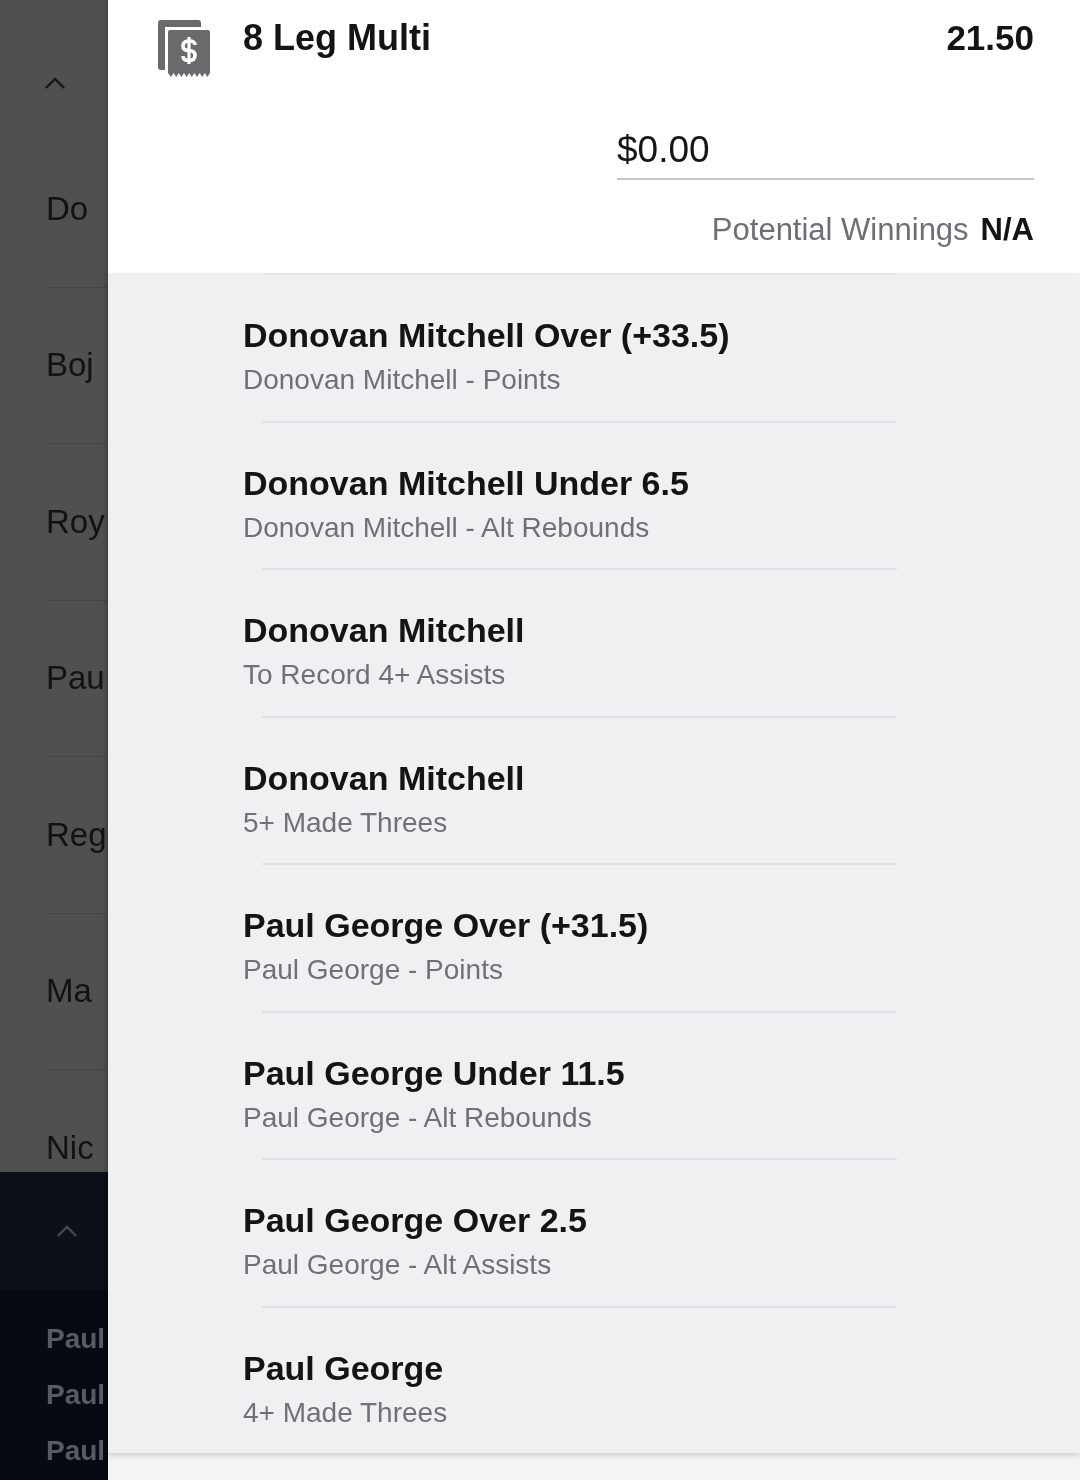  Describe the element at coordinates (76, 834) in the screenshot. I see `list-item-text: Reg` at that location.